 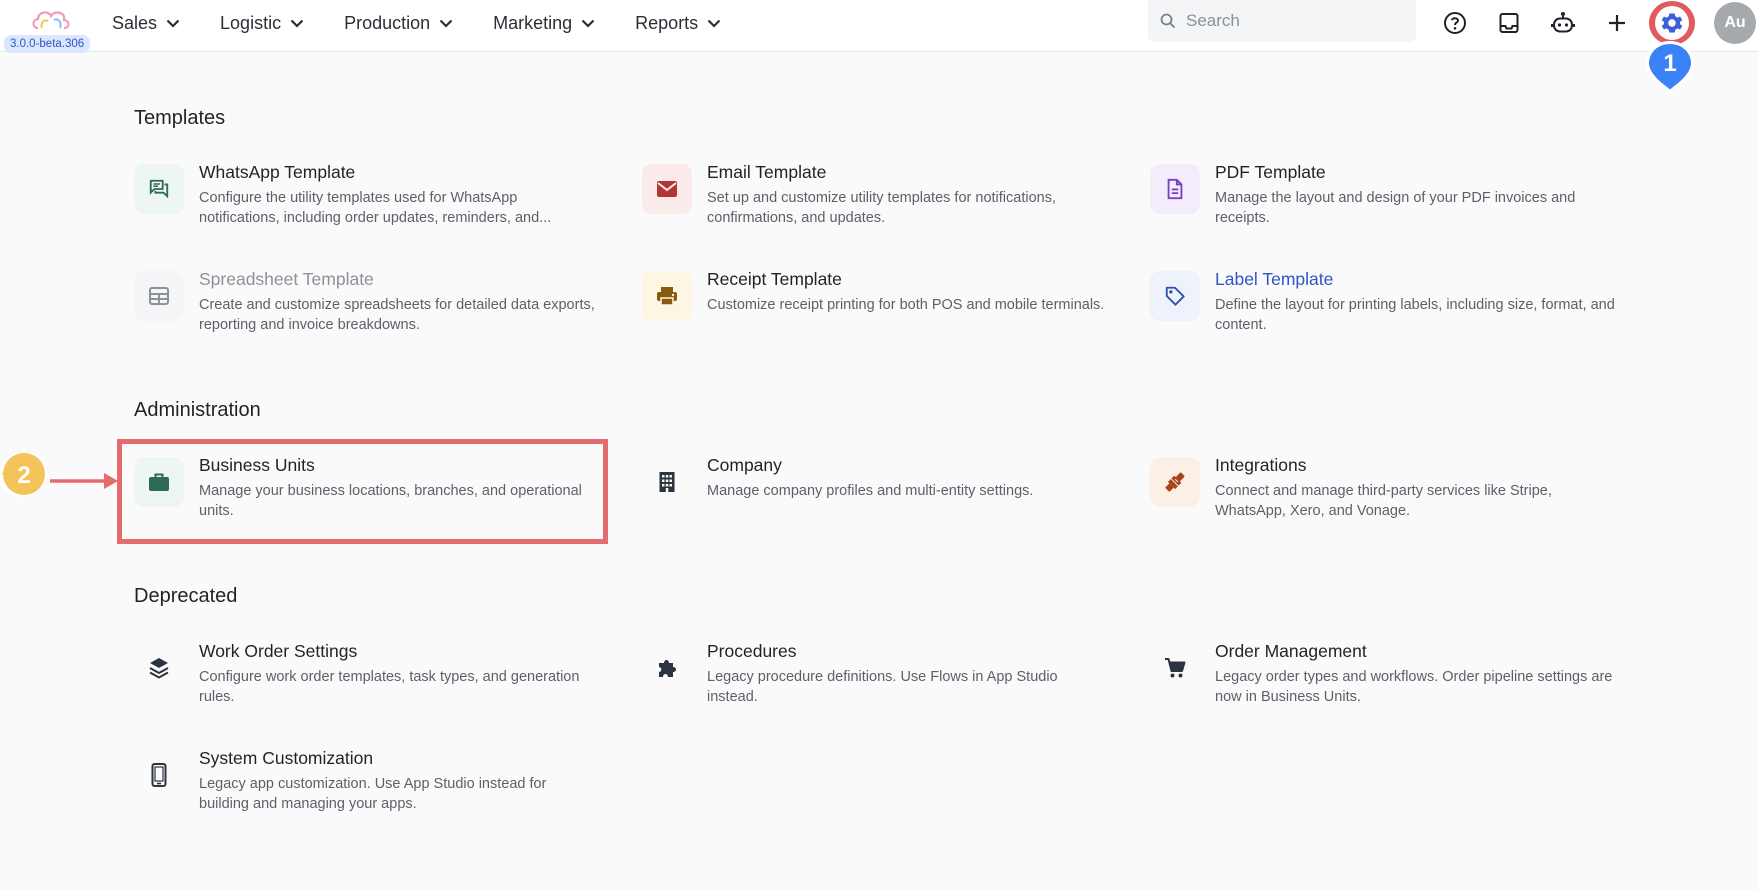 I want to click on section-title-templates: Templates, so click(x=180, y=118).